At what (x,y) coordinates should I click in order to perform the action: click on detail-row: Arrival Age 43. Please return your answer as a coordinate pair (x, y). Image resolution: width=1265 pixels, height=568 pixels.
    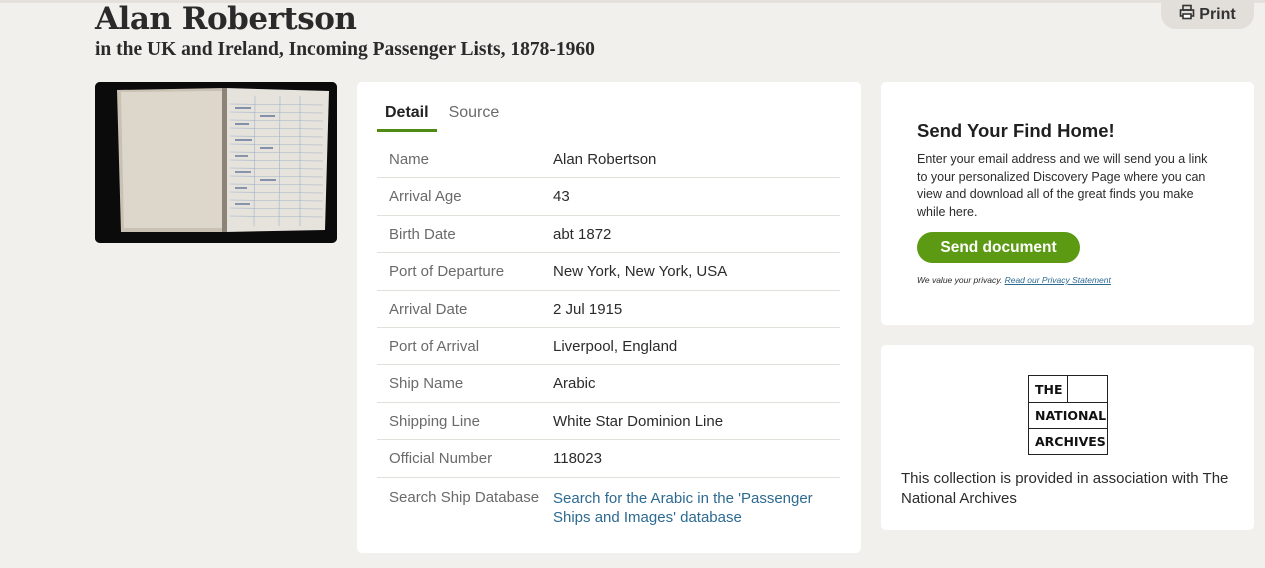
    Looking at the image, I should click on (608, 197).